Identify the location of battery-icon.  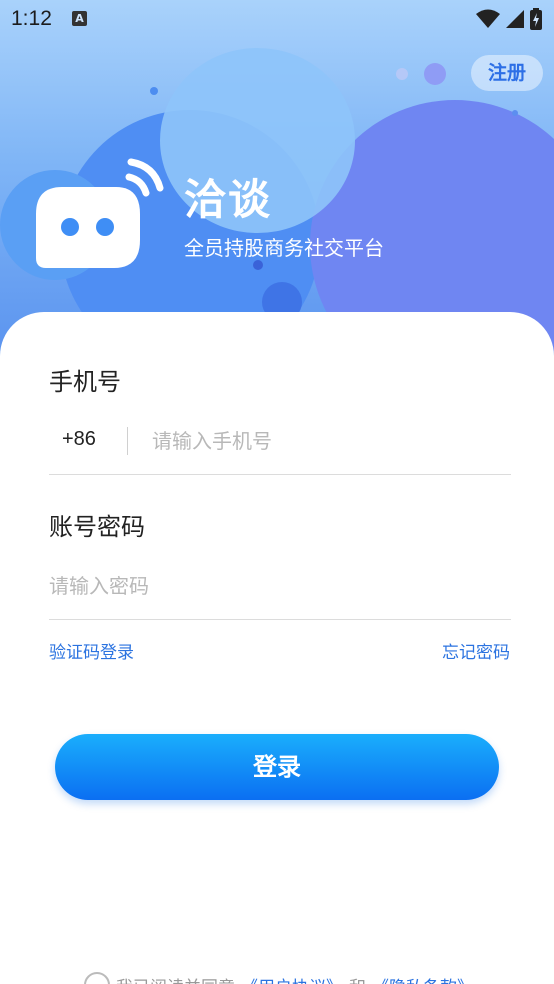
(536, 19).